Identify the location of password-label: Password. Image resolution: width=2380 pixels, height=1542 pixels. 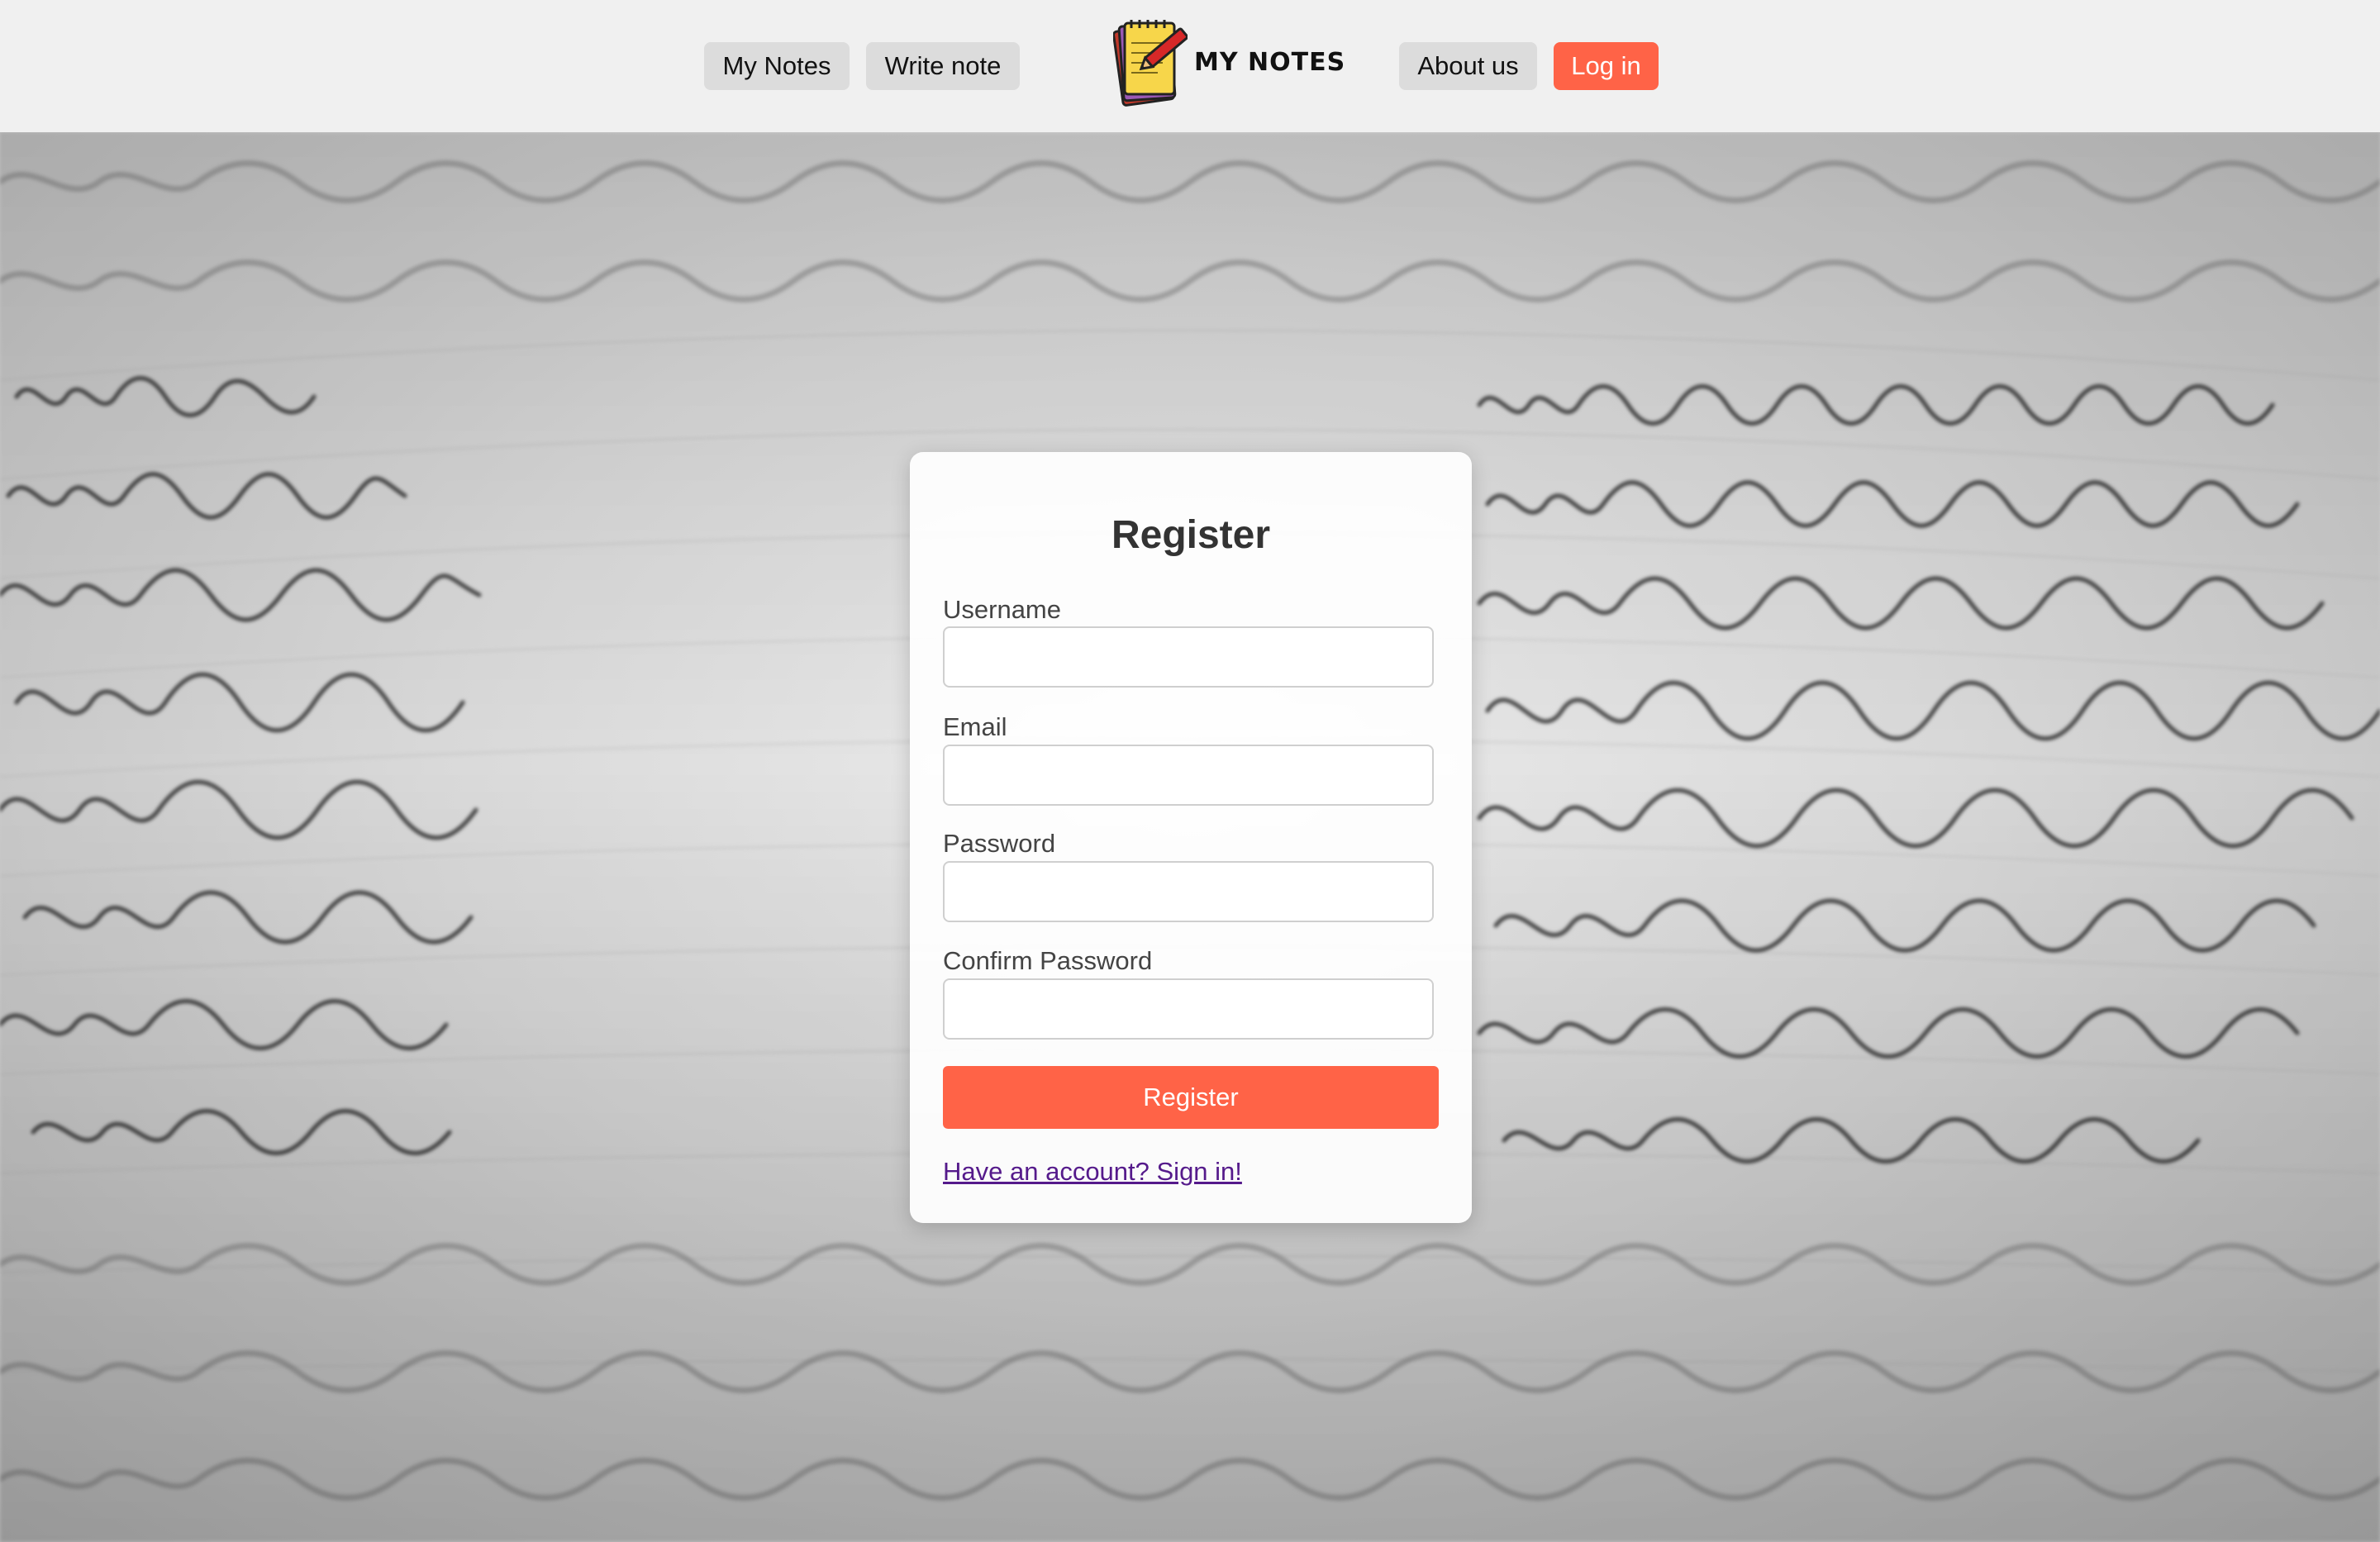
(999, 843).